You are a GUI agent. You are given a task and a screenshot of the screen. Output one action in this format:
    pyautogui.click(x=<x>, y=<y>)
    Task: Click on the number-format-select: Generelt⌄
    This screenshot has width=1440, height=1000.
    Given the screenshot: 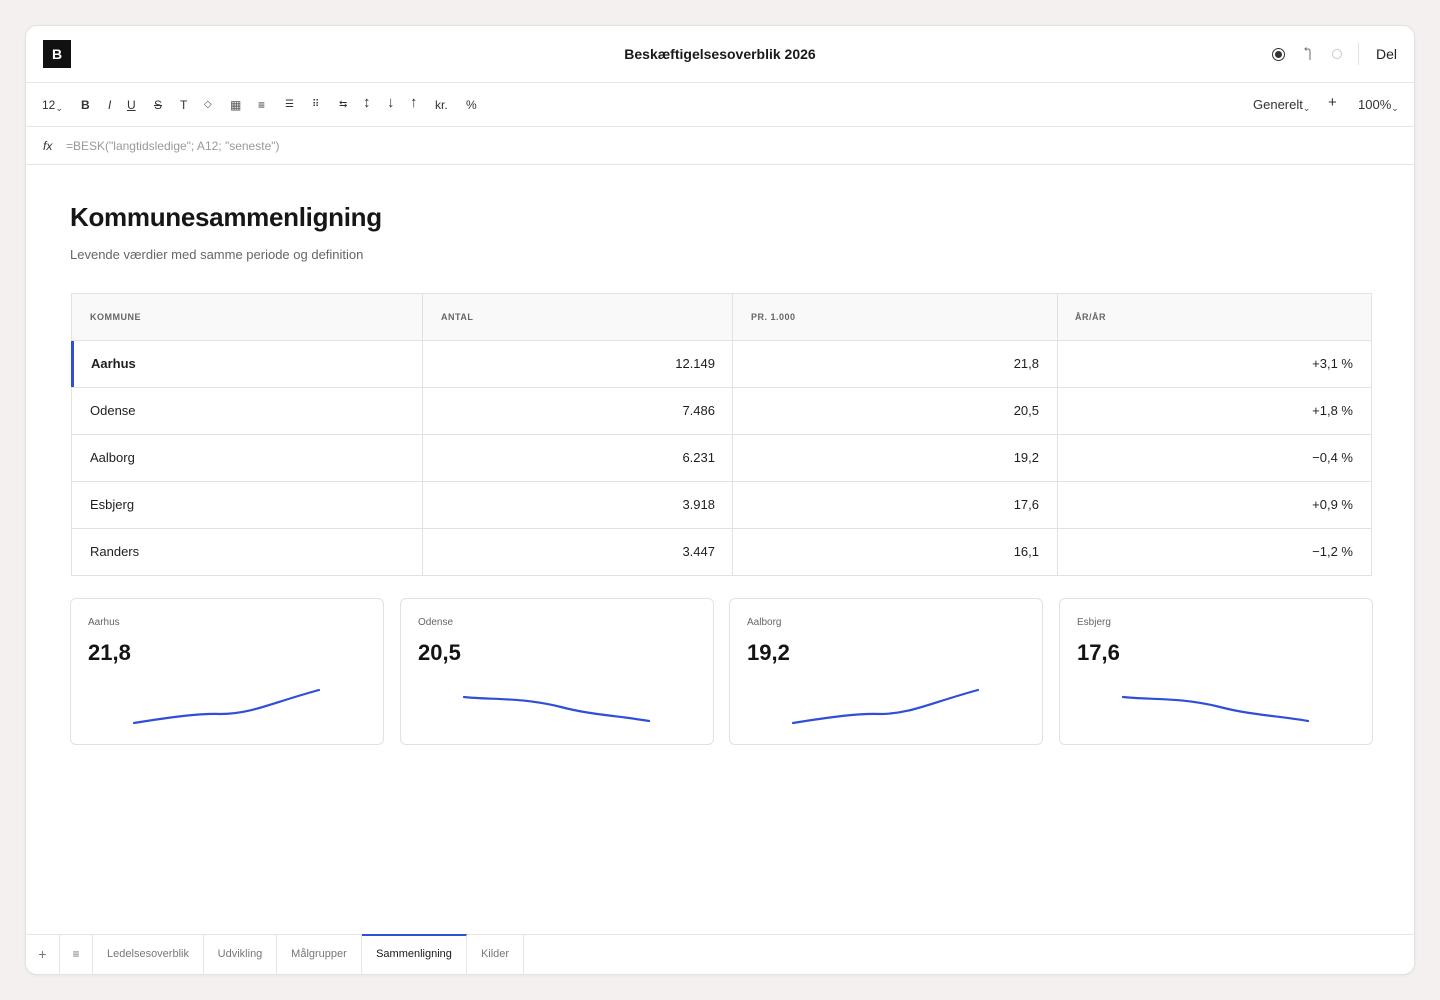 What is the action you would take?
    pyautogui.click(x=1281, y=106)
    